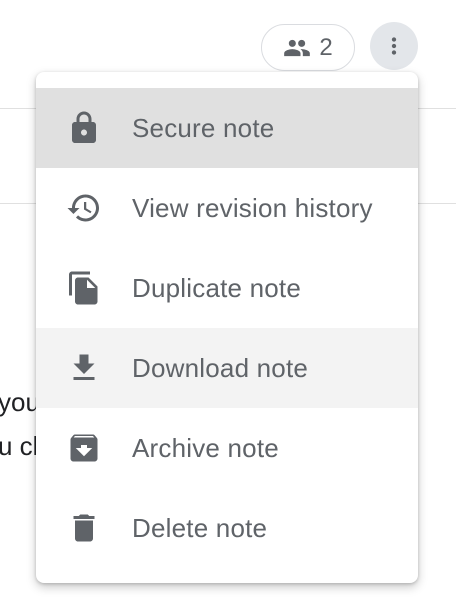 Image resolution: width=456 pixels, height=606 pixels. Describe the element at coordinates (84, 288) in the screenshot. I see `file-copy-icon` at that location.